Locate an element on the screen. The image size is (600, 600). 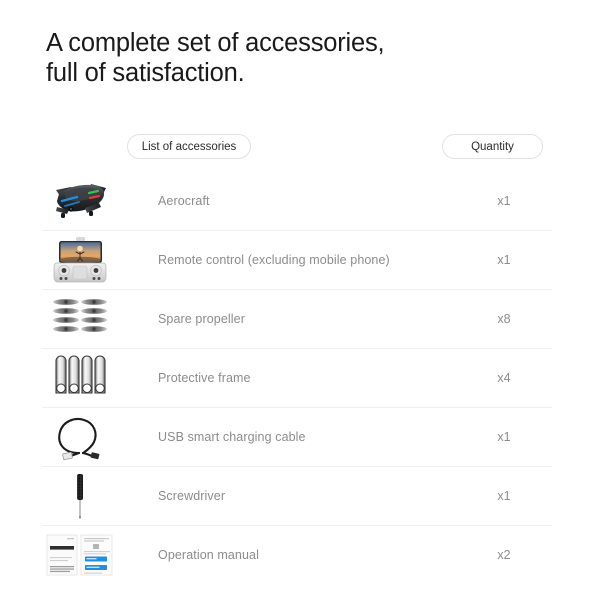
accessory-name: Spare propeller is located at coordinates (201, 319).